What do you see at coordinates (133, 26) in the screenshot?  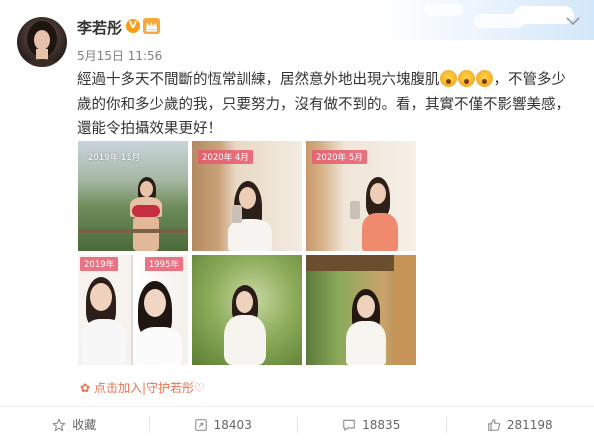 I see `verified-badge: V` at bounding box center [133, 26].